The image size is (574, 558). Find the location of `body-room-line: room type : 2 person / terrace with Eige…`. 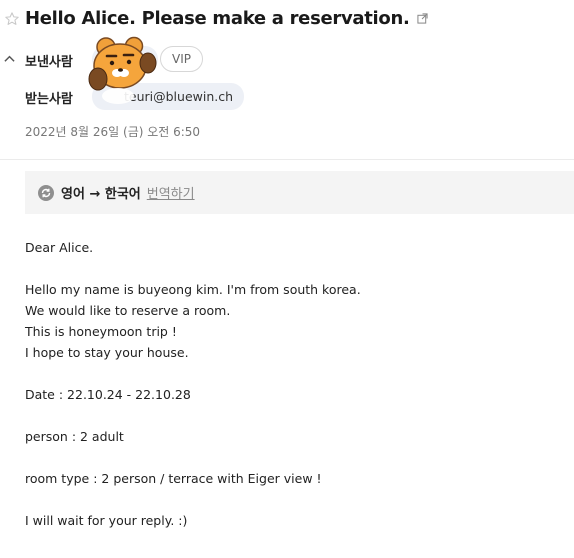

body-room-line: room type : 2 person / terrace with Eige… is located at coordinates (173, 478).